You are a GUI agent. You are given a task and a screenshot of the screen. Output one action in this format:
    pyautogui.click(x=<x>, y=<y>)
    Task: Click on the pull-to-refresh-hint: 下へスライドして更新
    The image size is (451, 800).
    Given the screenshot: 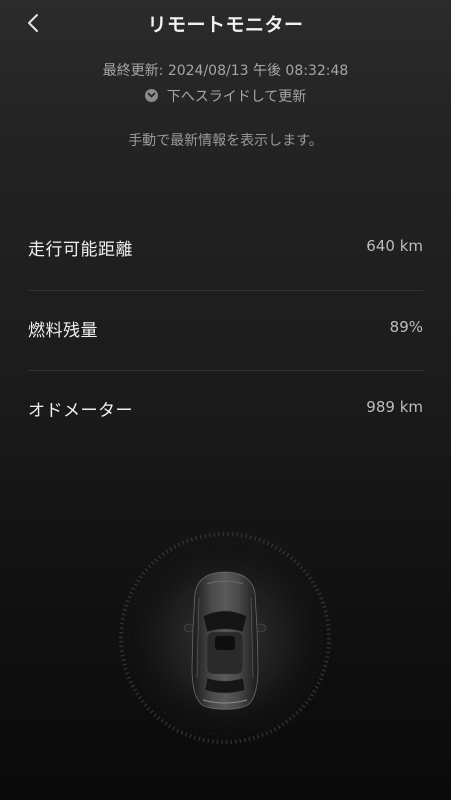 What is the action you would take?
    pyautogui.click(x=225, y=96)
    